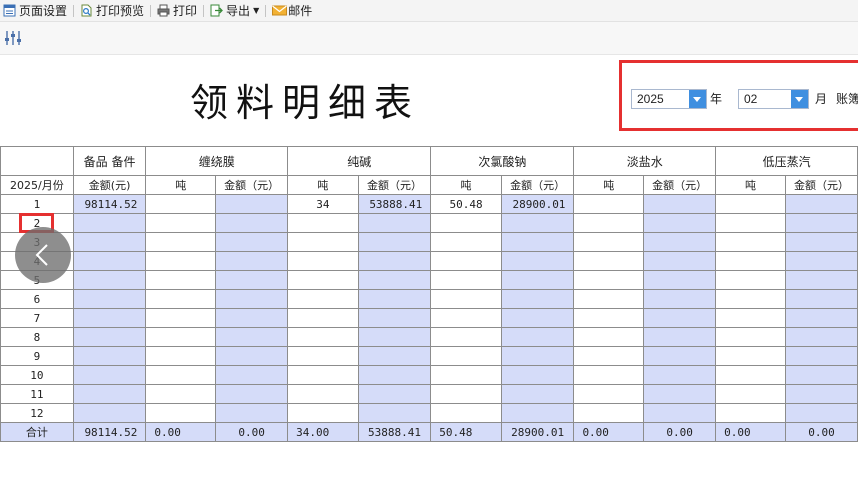 Image resolution: width=858 pixels, height=480 pixels. What do you see at coordinates (466, 204) in the screenshot?
I see `data-cell: 50.48` at bounding box center [466, 204].